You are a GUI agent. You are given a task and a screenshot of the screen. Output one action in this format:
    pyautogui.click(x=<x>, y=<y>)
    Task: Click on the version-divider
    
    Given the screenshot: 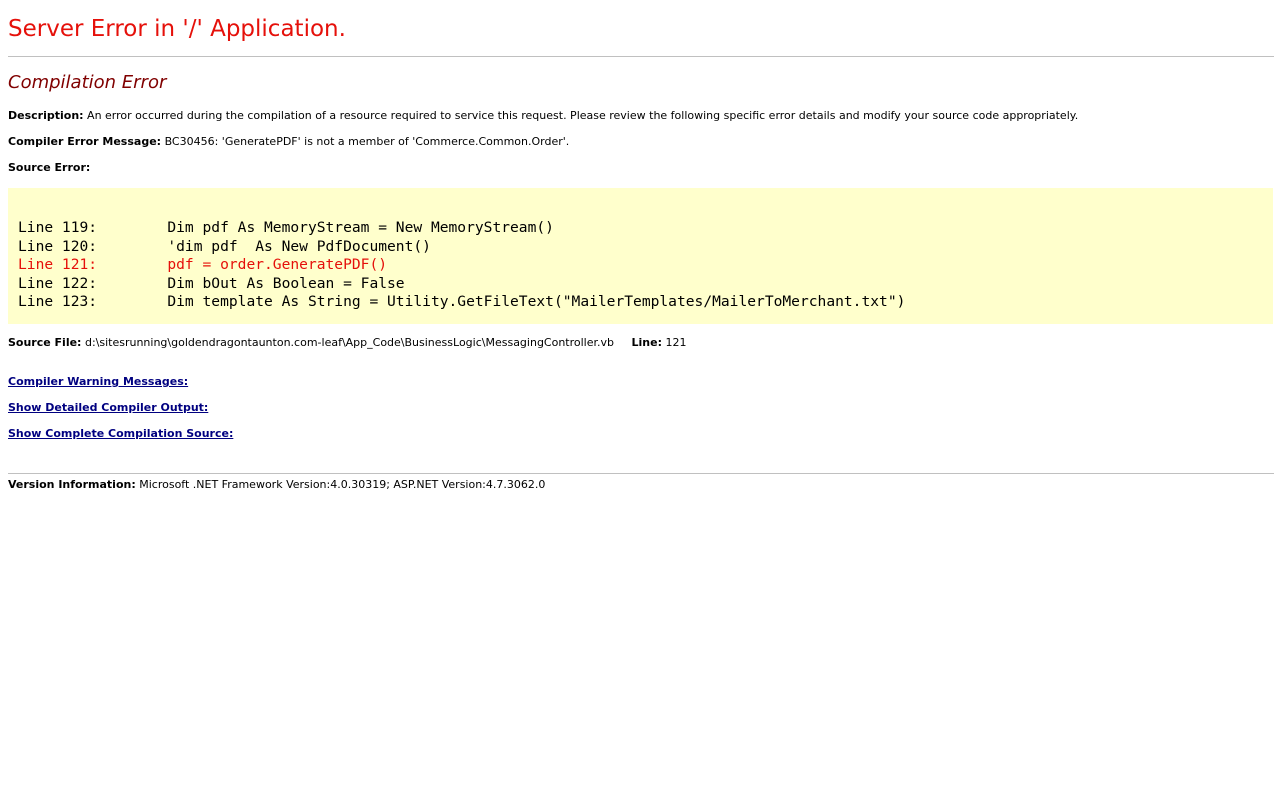 What is the action you would take?
    pyautogui.click(x=641, y=473)
    